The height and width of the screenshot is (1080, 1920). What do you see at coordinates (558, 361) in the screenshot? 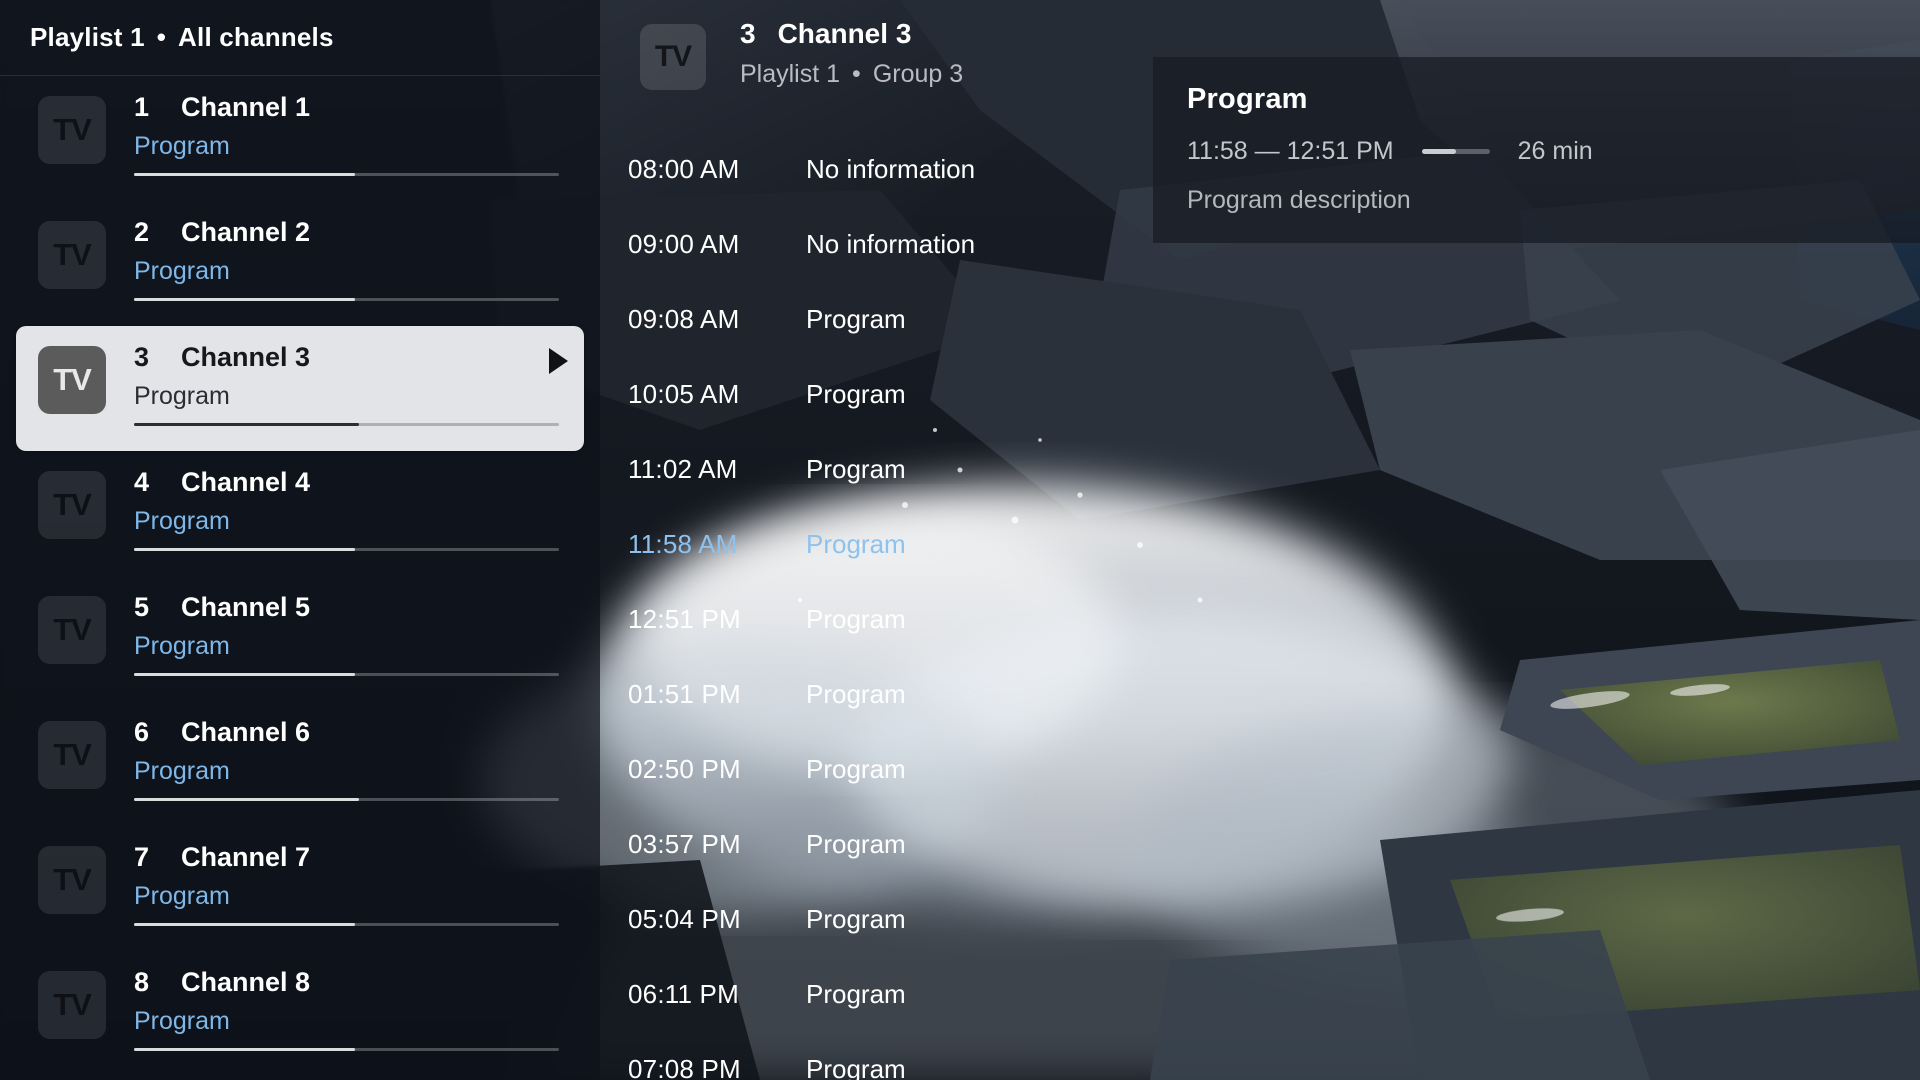
I see `play-arrow-icon` at bounding box center [558, 361].